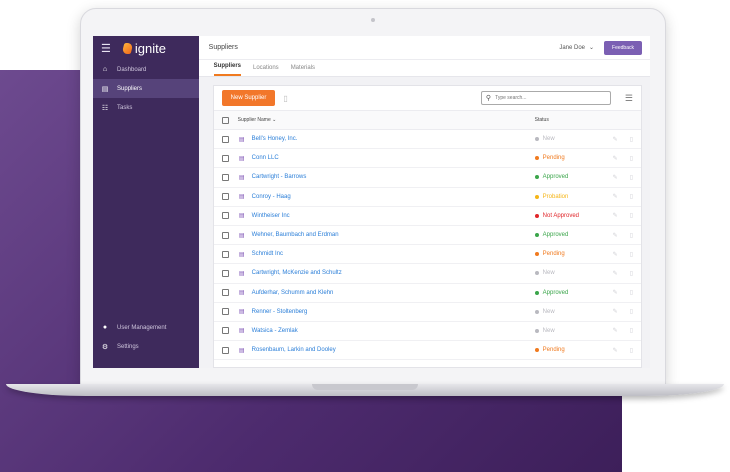  What do you see at coordinates (386, 120) in the screenshot?
I see `column-header-supplier-name: Supplier Name ⌄` at bounding box center [386, 120].